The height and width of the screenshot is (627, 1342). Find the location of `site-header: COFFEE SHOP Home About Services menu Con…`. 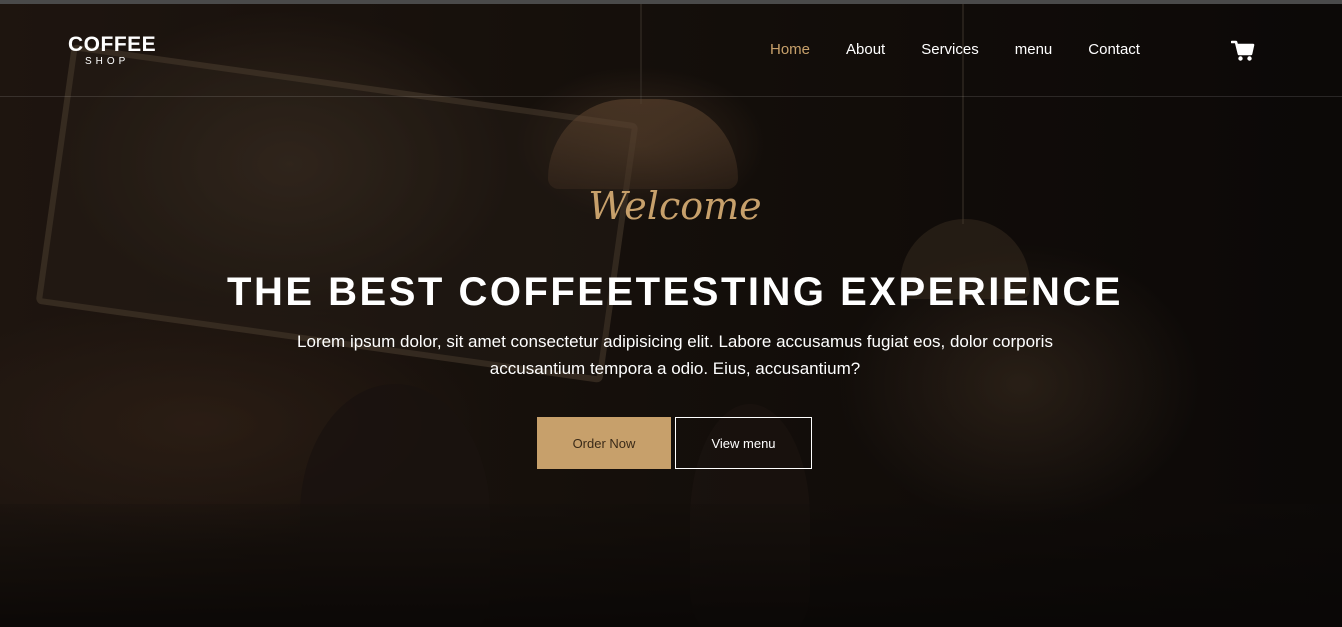

site-header: COFFEE SHOP Home About Services menu Con… is located at coordinates (671, 50).